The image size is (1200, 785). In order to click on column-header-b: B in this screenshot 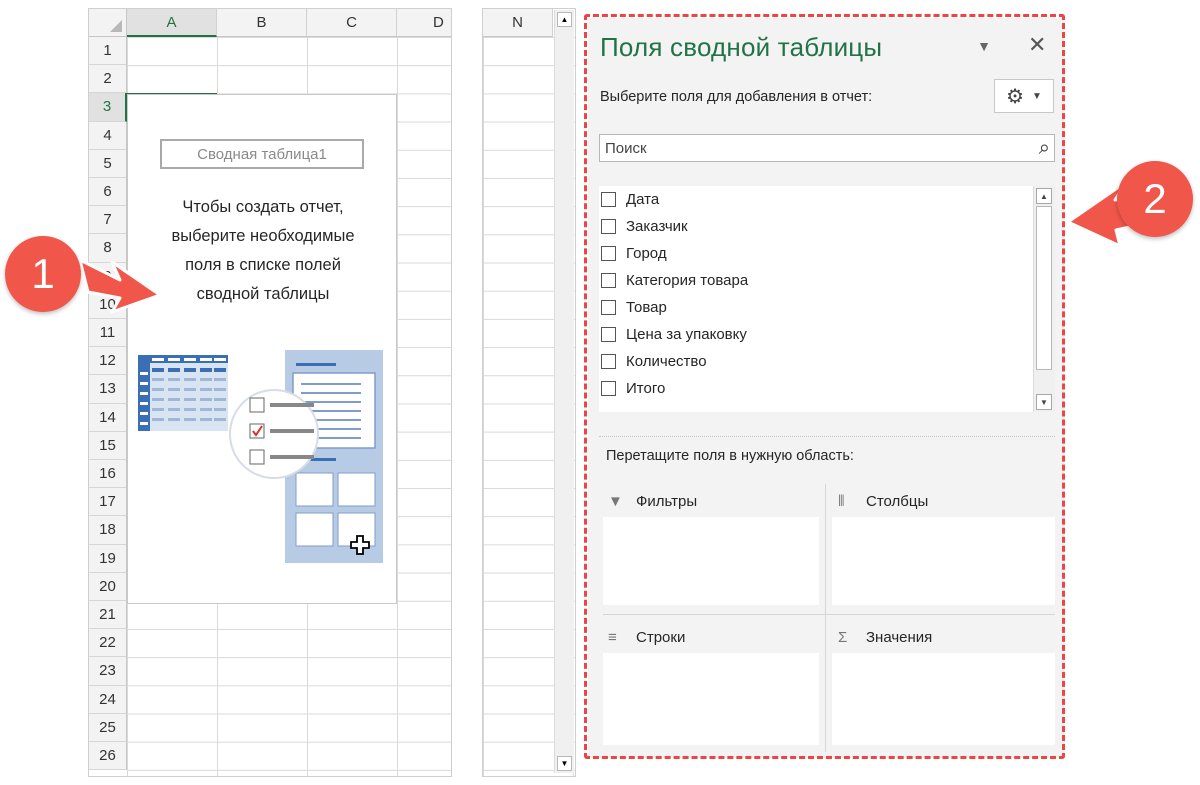, I will do `click(262, 23)`.